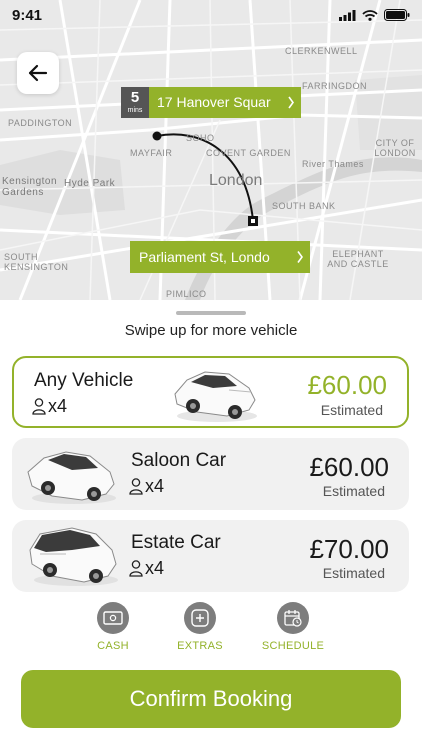 The image size is (422, 750). I want to click on sheet-drag-handle, so click(211, 313).